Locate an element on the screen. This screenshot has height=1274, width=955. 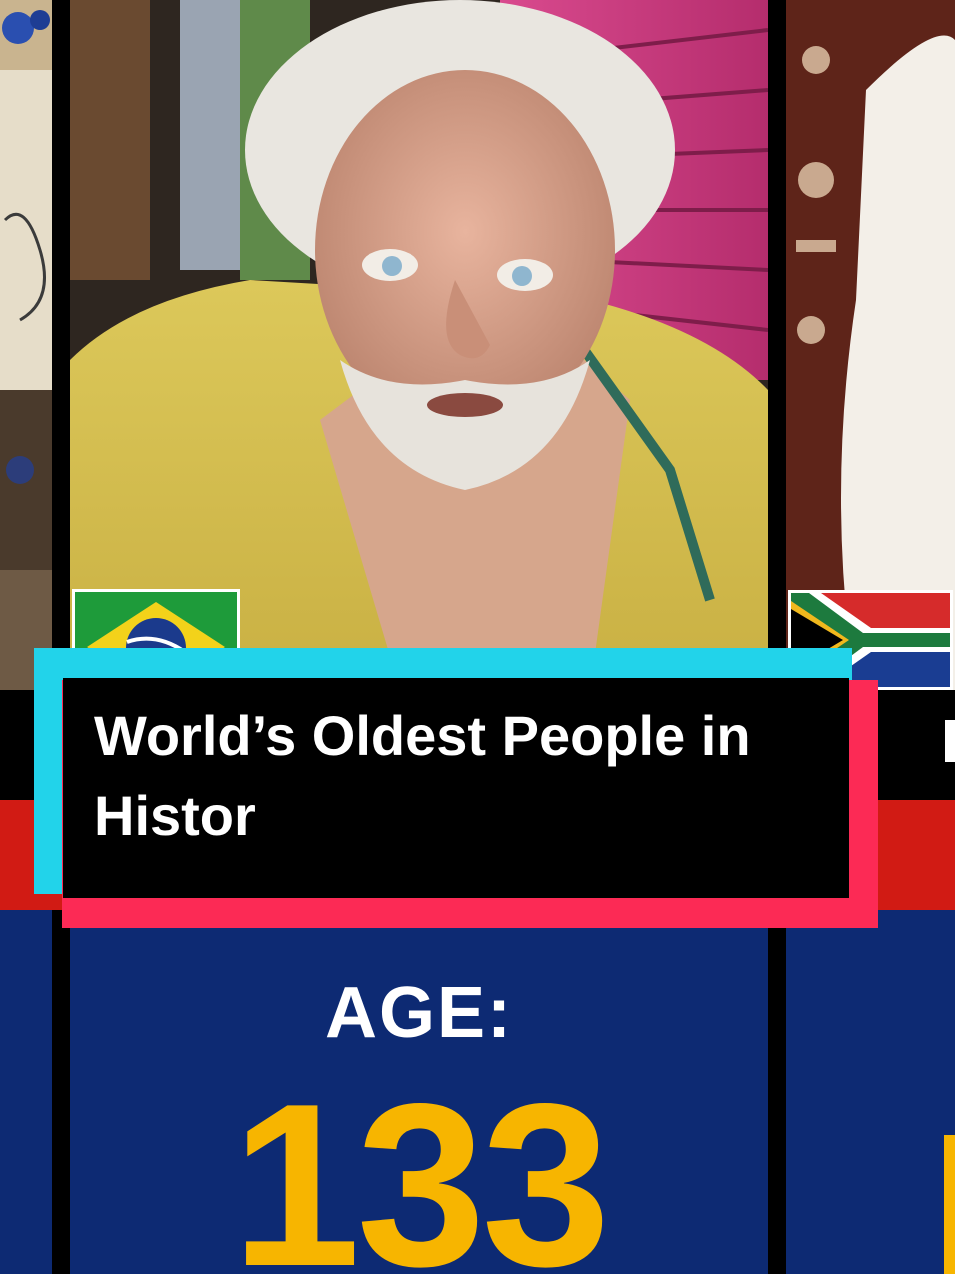
age-label: AGE: is located at coordinates (419, 1013).